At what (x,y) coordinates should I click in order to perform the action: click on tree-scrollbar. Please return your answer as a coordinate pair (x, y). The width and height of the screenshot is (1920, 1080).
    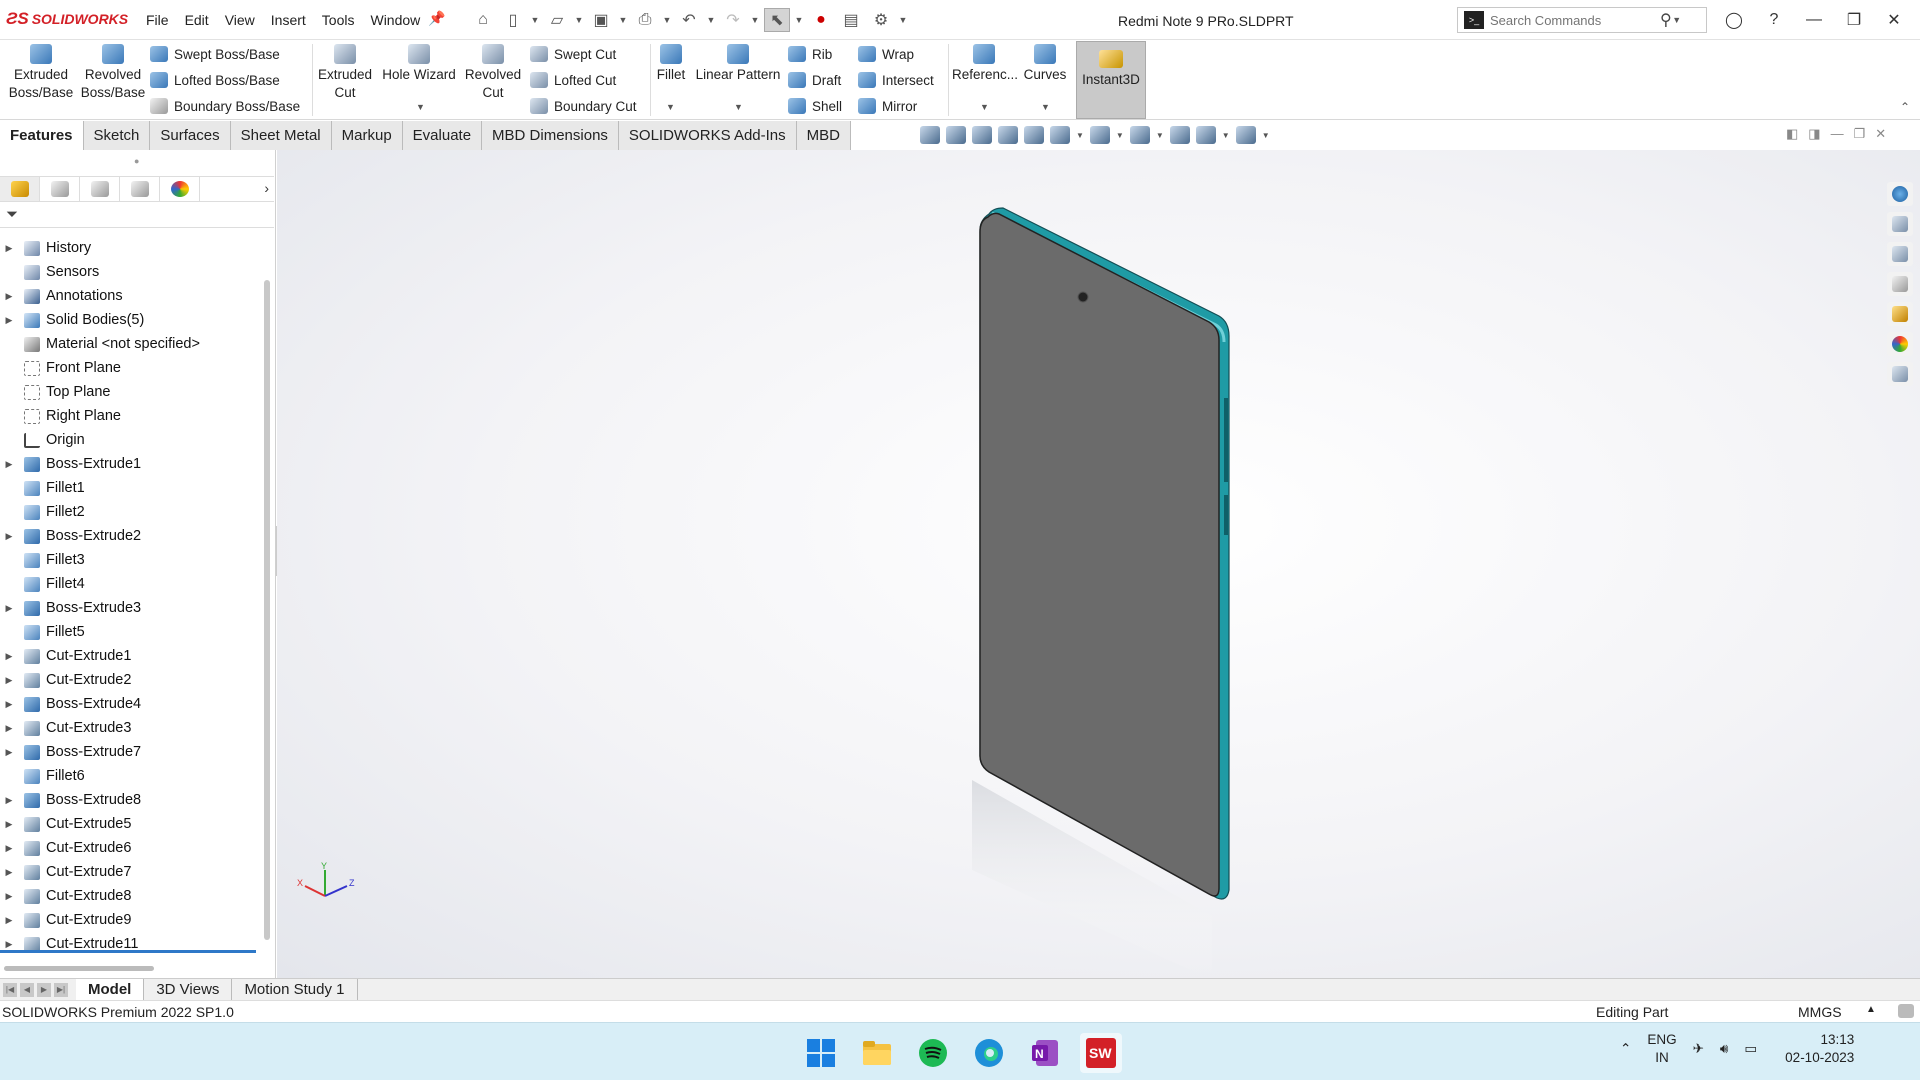
    Looking at the image, I should click on (267, 610).